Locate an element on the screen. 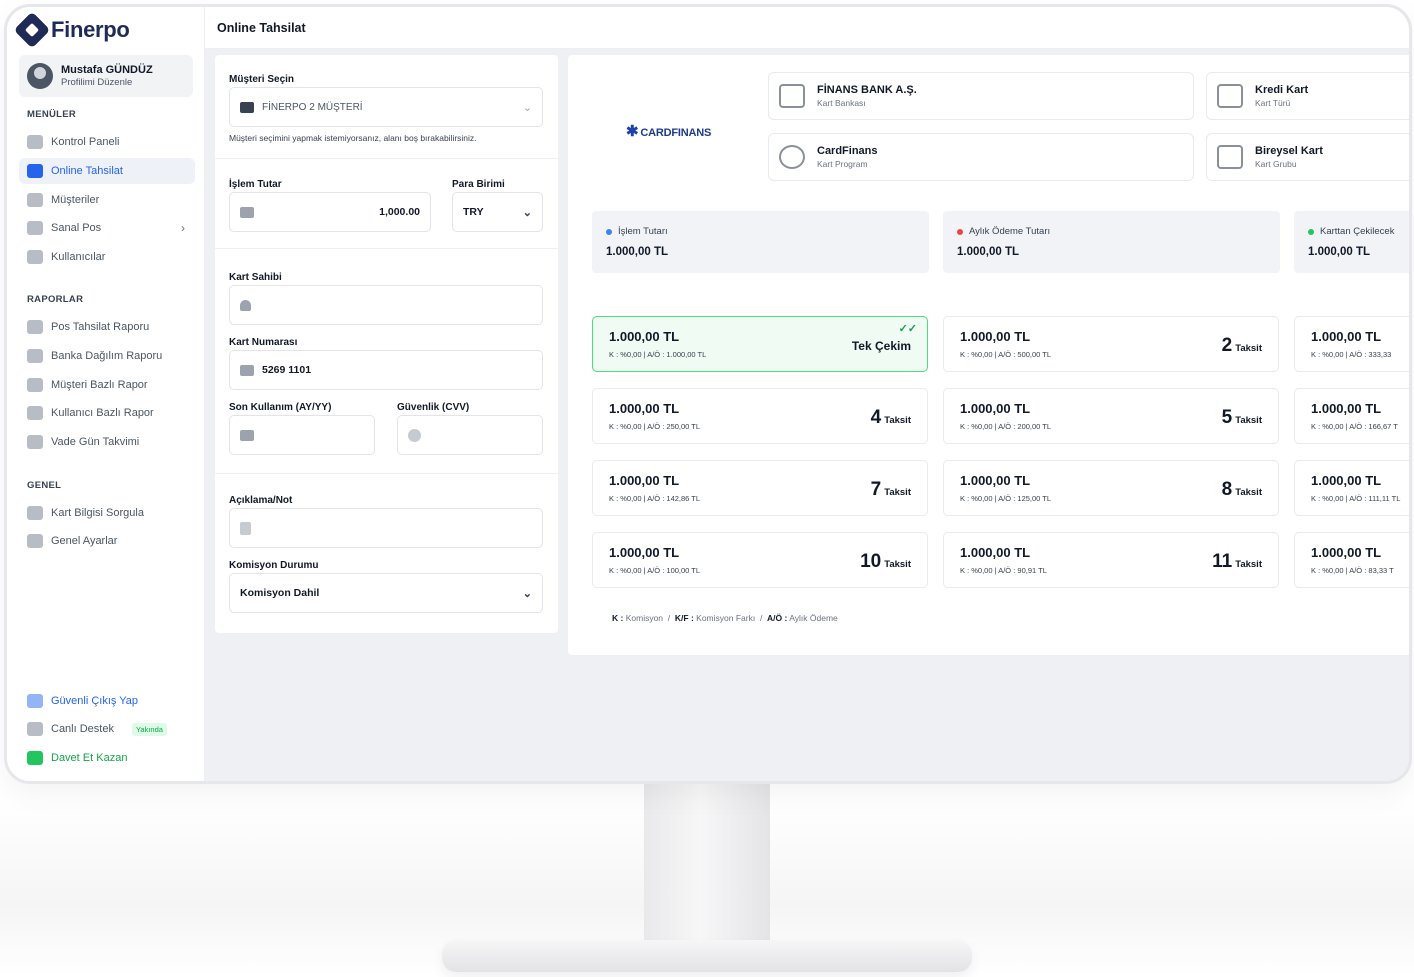 This screenshot has width=1414, height=977. currency-label: Para Birimi is located at coordinates (478, 184).